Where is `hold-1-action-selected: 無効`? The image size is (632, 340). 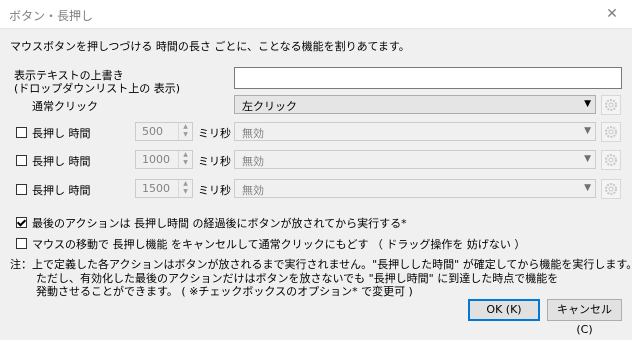 hold-1-action-selected: 無効 is located at coordinates (253, 133).